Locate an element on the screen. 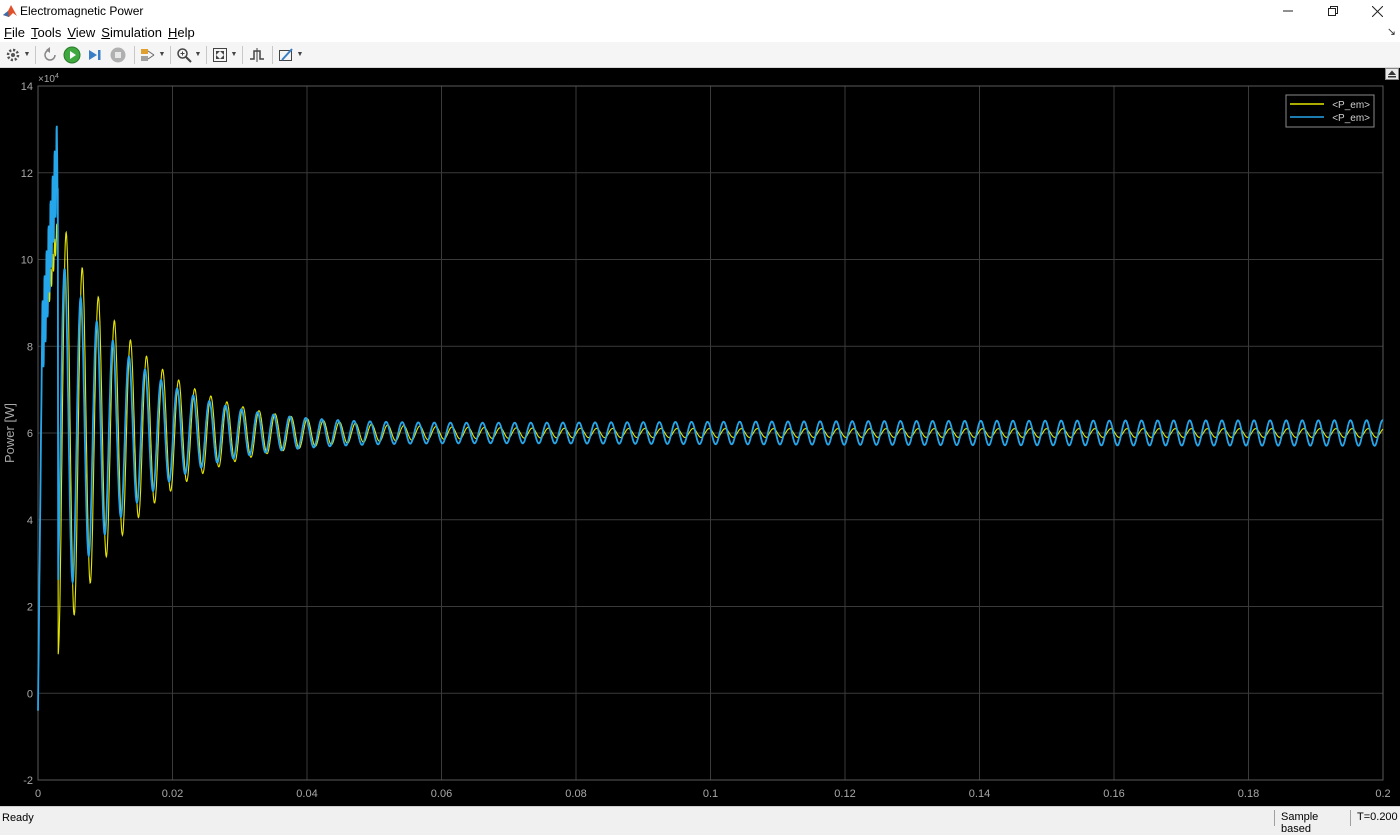 Image resolution: width=1400 pixels, height=835 pixels. close-icon is located at coordinates (1377, 11).